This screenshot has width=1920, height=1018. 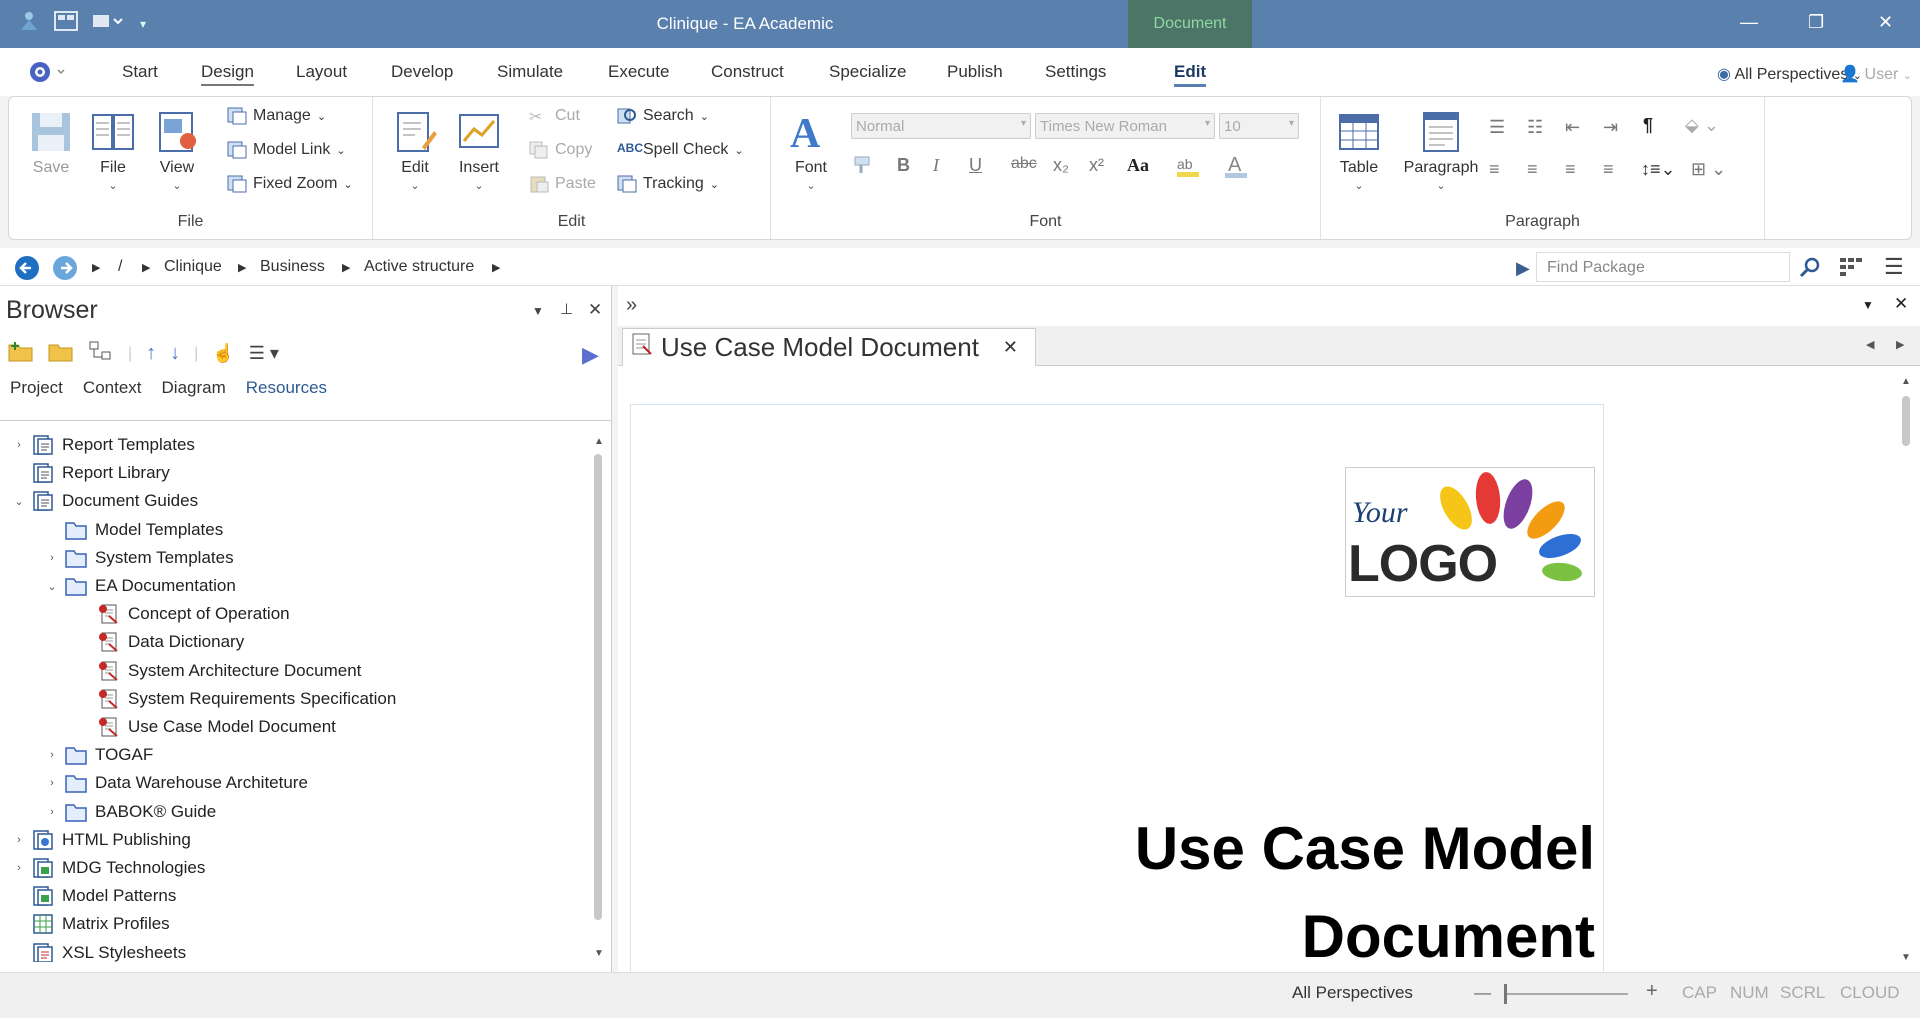 What do you see at coordinates (1096, 165) in the screenshot?
I see `superscript-button: x²` at bounding box center [1096, 165].